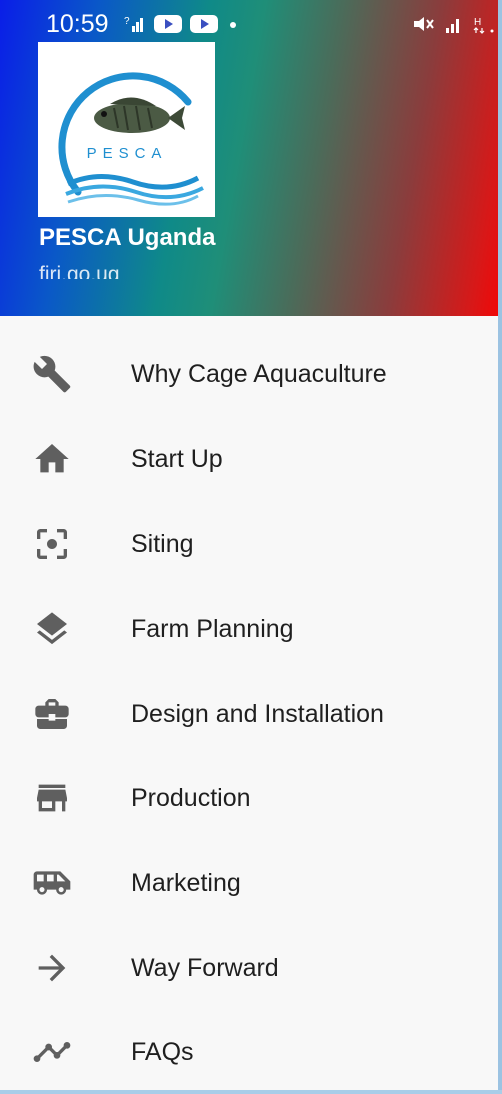 The image size is (502, 1094). I want to click on menu-item-faqs: FAQs, so click(249, 1052).